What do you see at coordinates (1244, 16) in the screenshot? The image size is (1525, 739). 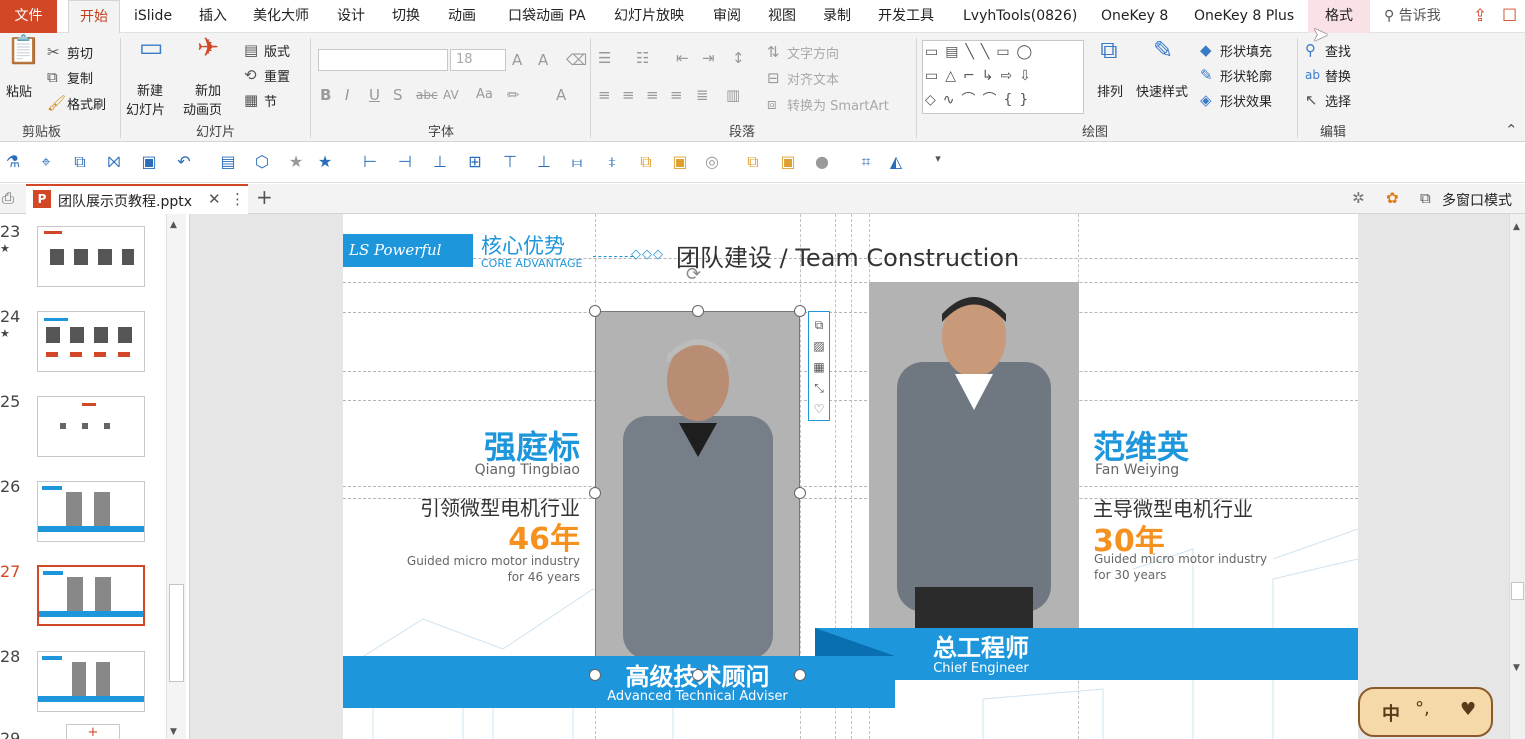 I see `tab-onekey8plus: OneKey 8 Plus` at bounding box center [1244, 16].